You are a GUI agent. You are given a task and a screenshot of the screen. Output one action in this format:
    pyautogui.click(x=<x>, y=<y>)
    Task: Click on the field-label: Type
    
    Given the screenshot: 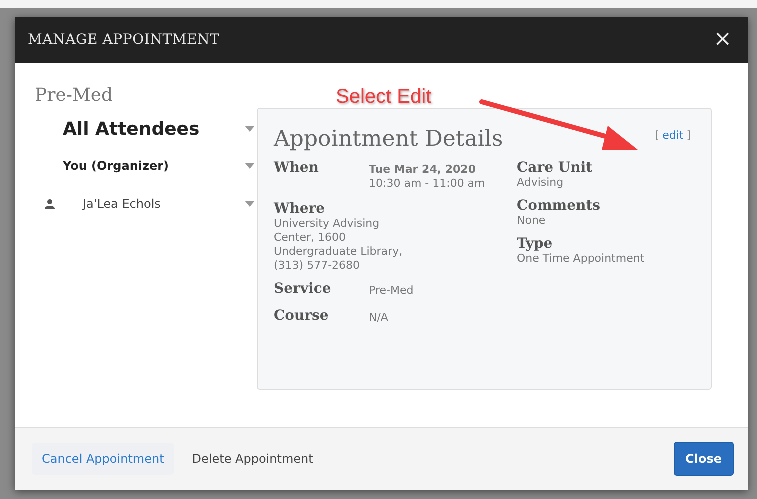 What is the action you would take?
    pyautogui.click(x=535, y=244)
    